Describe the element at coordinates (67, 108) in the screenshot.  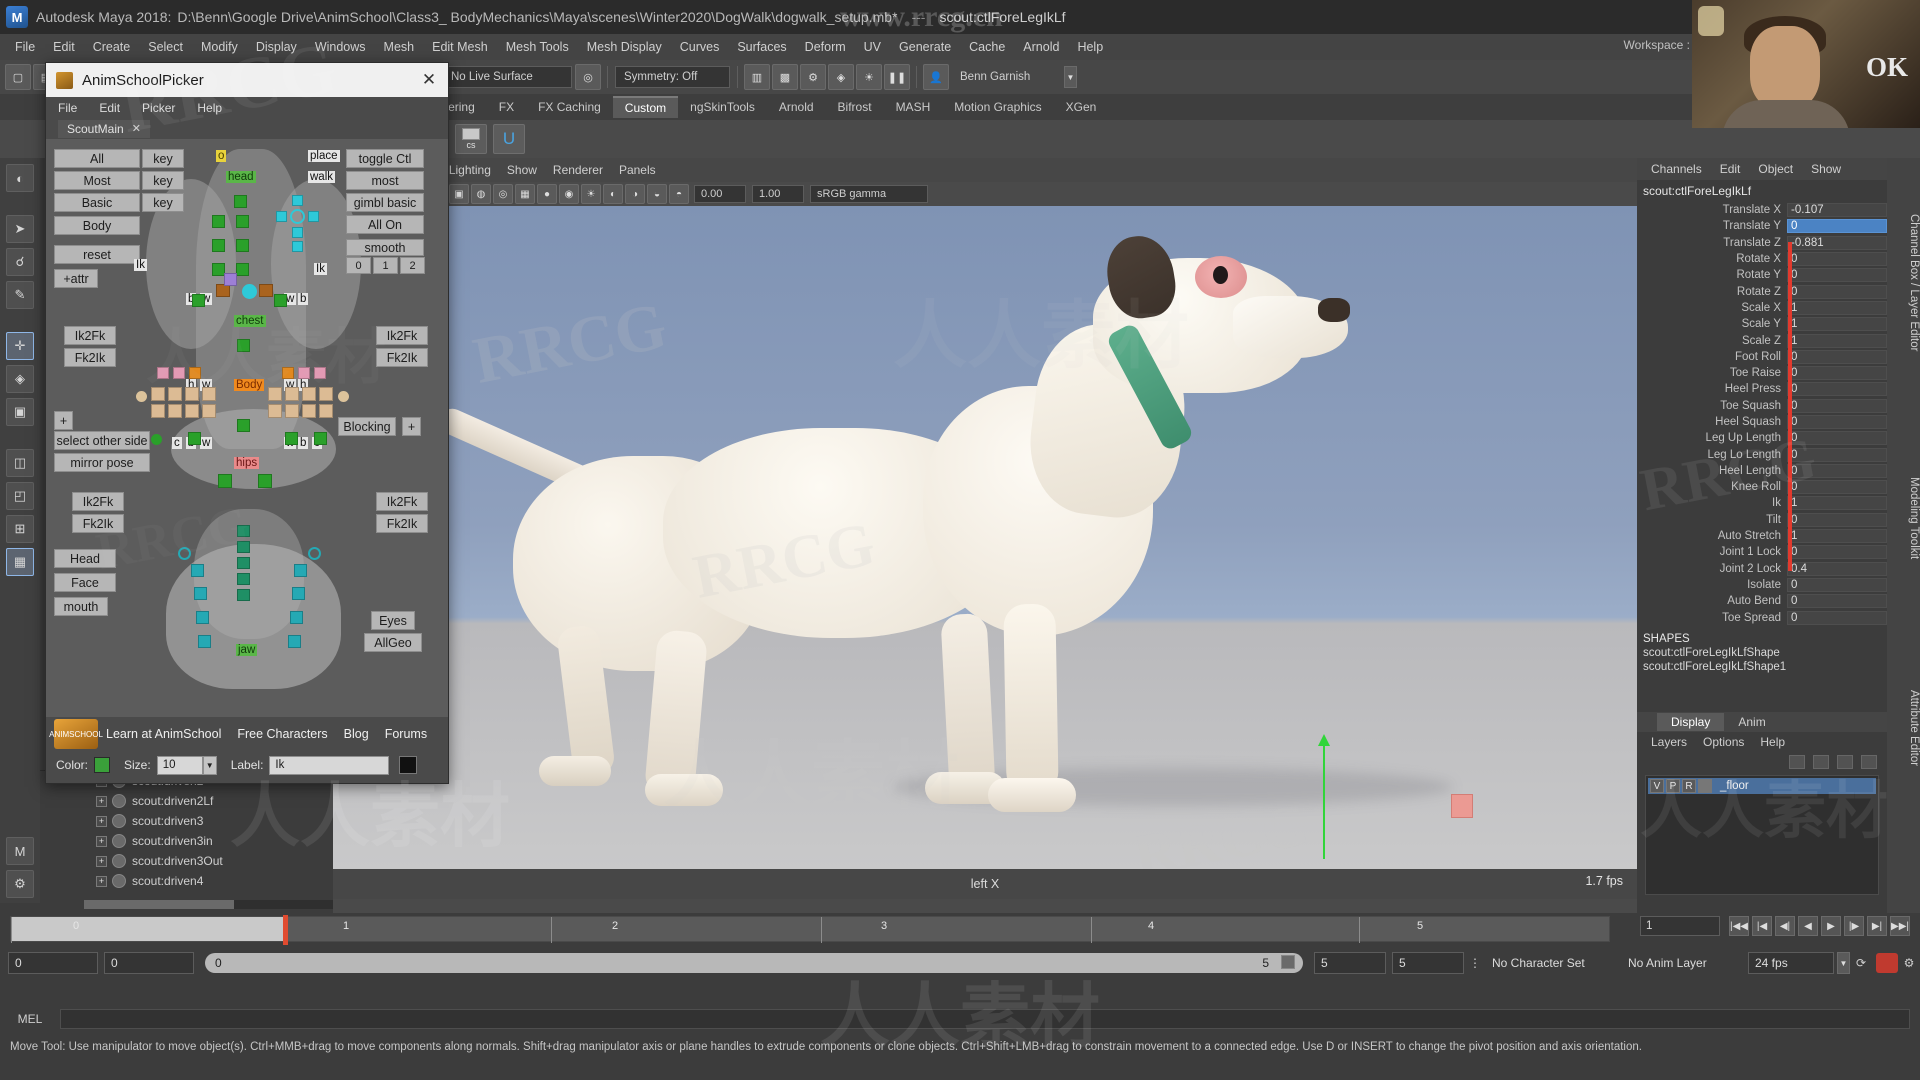
I see `picker-menu-file: File` at that location.